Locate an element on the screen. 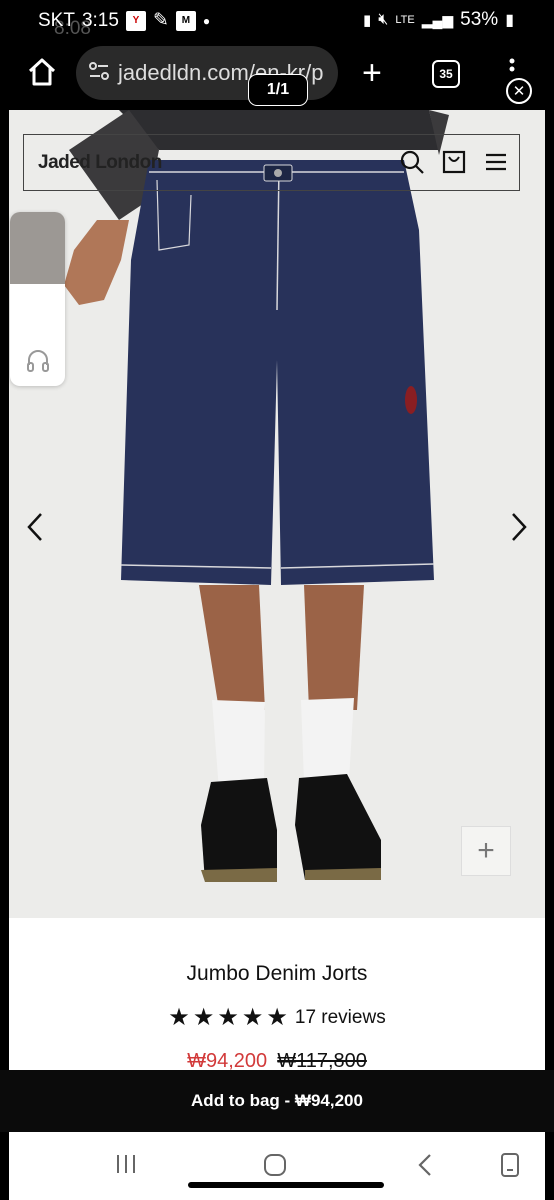 The image size is (554, 1200). page-counter: 1/1 is located at coordinates (278, 90).